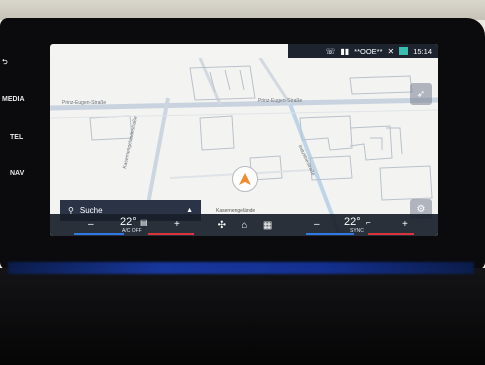 The height and width of the screenshot is (365, 485). What do you see at coordinates (144, 222) in the screenshot?
I see `seat-heat-icon: ▤` at bounding box center [144, 222].